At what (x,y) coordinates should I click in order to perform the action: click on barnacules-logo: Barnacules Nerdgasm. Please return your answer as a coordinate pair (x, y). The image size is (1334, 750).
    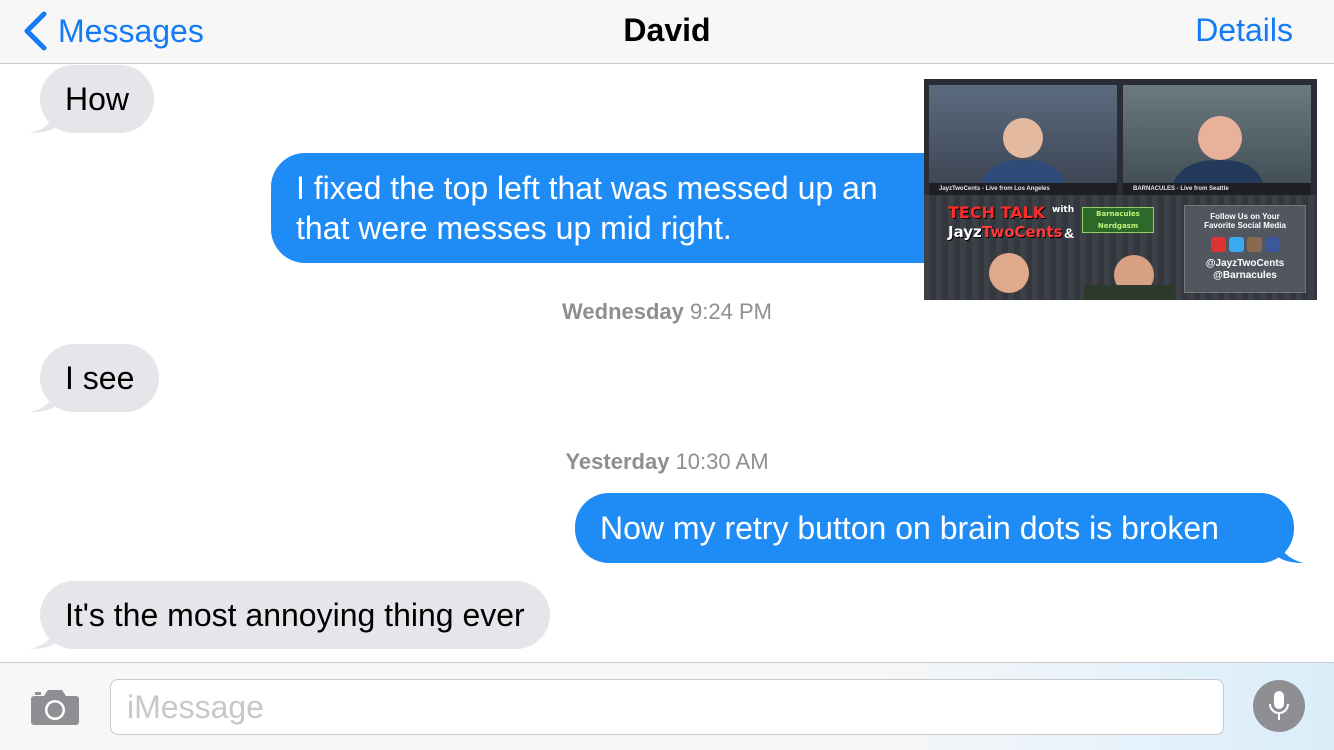
    Looking at the image, I should click on (1118, 220).